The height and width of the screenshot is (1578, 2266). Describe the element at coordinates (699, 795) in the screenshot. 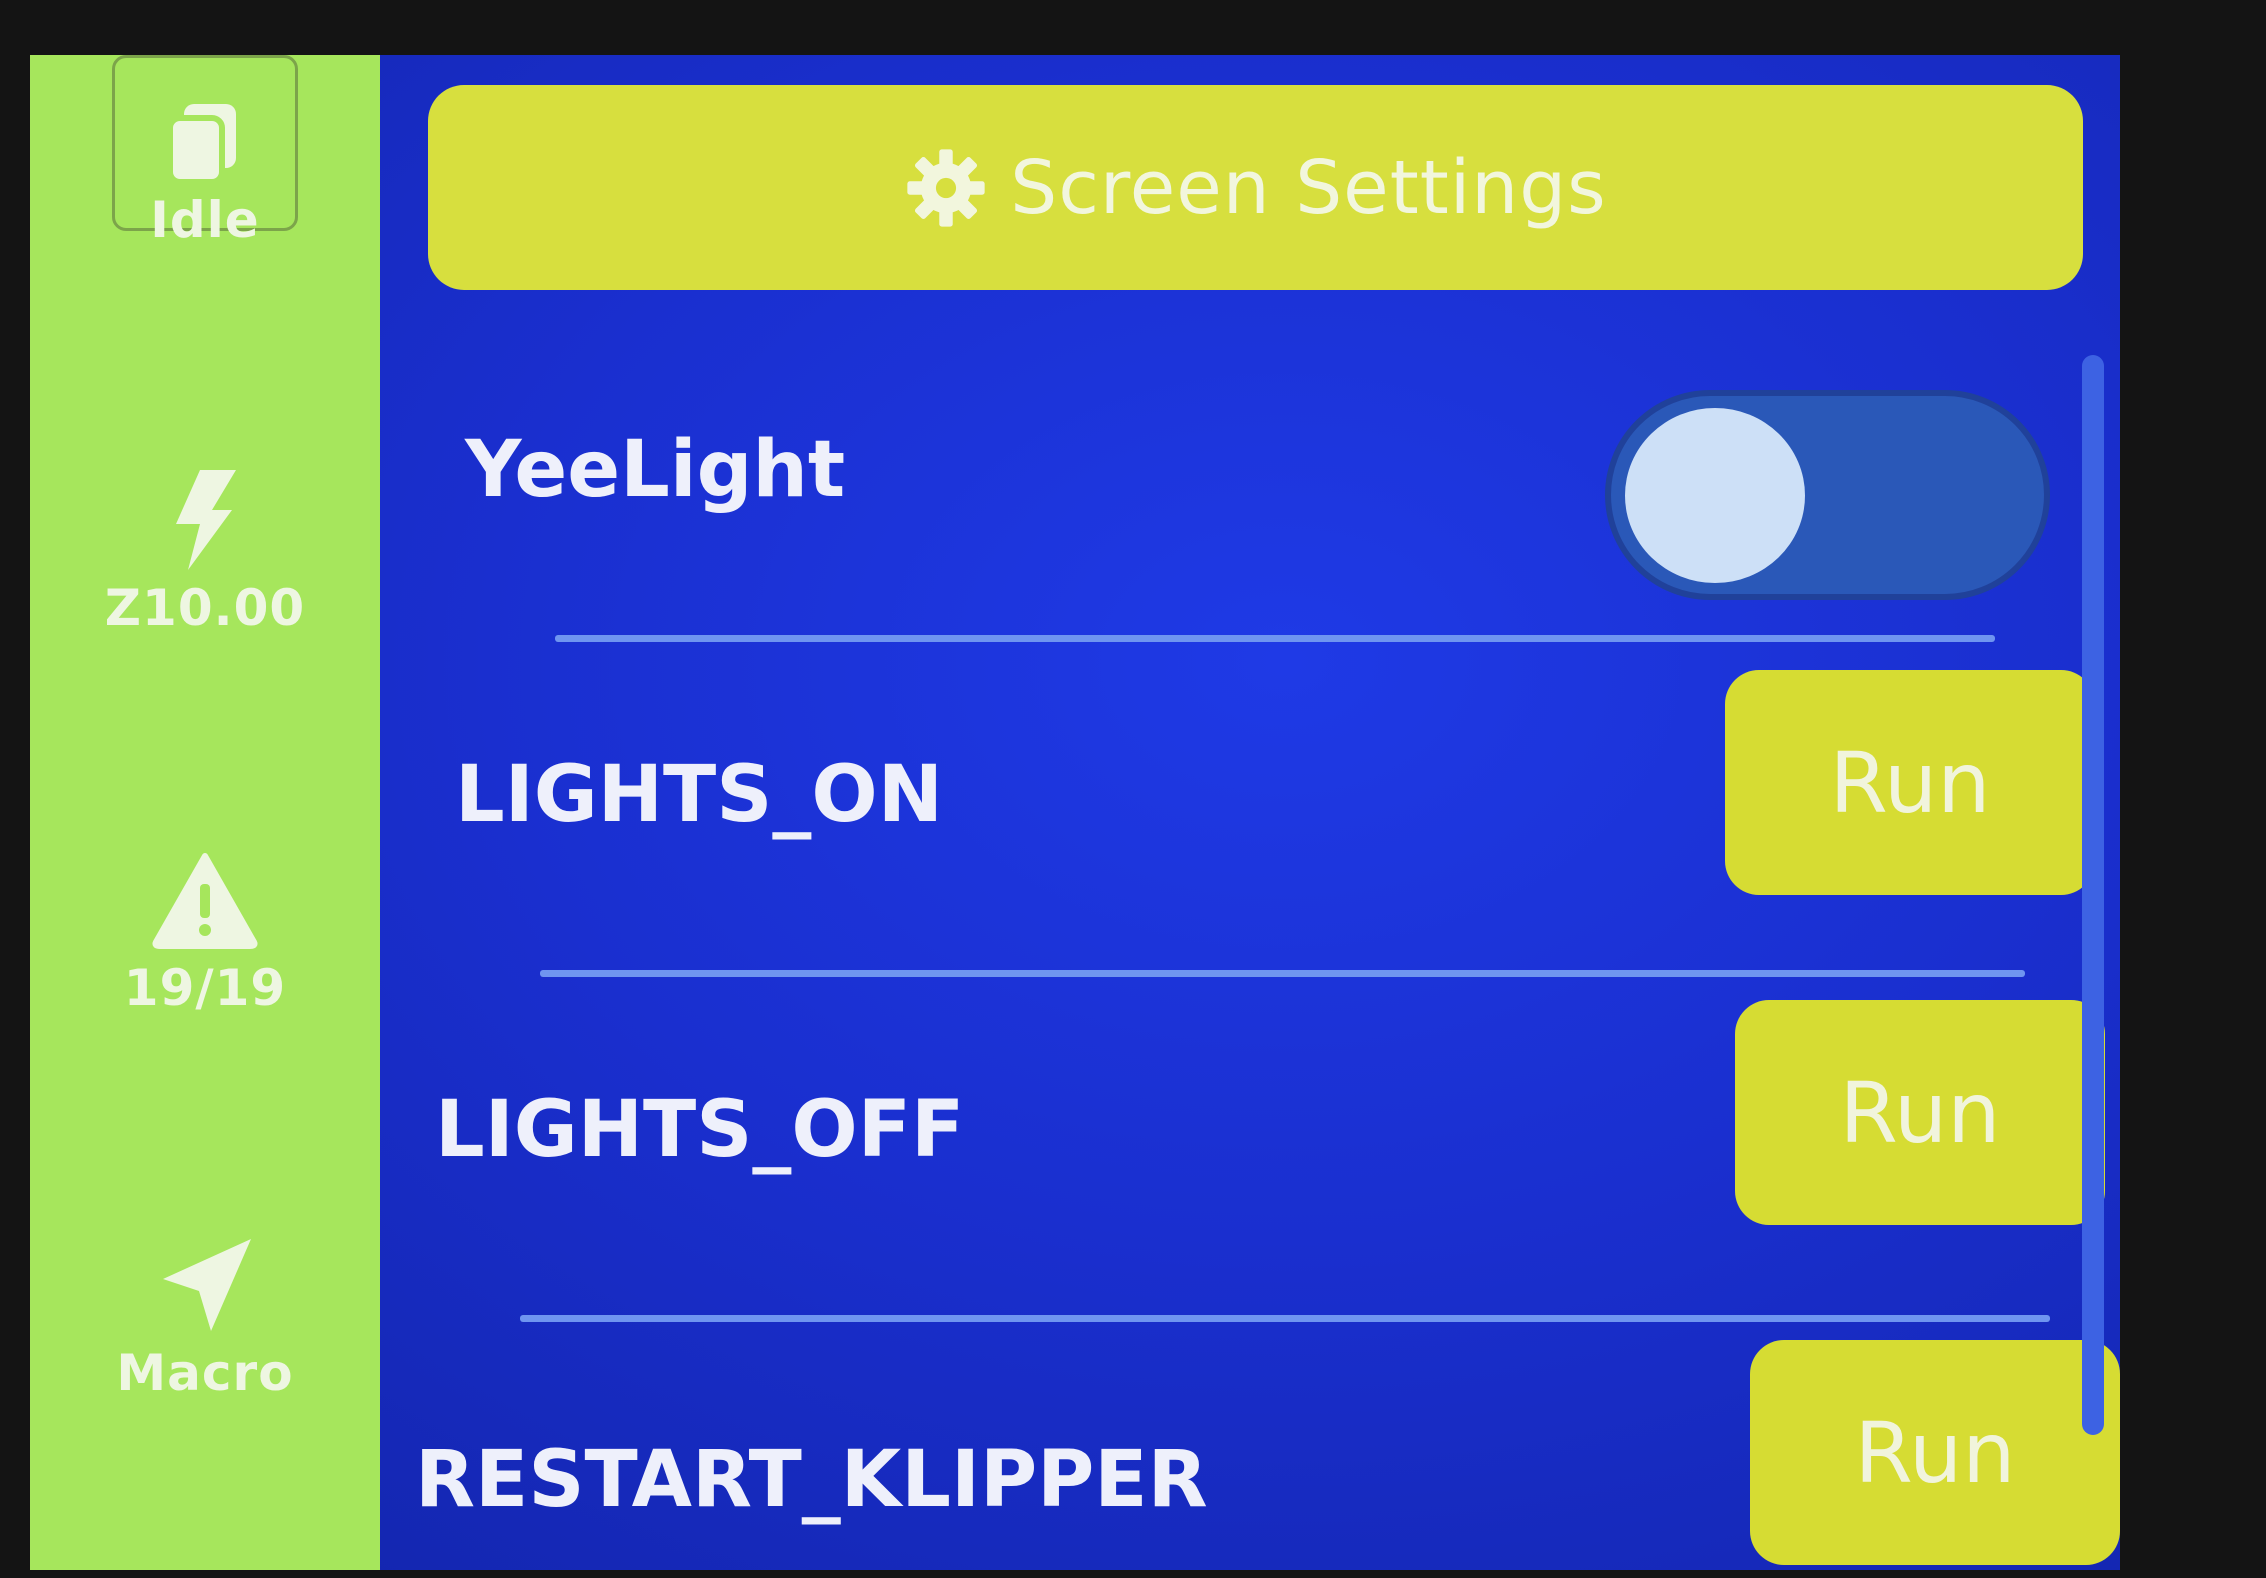

I see `macro-name: LIGHTS_ON` at that location.